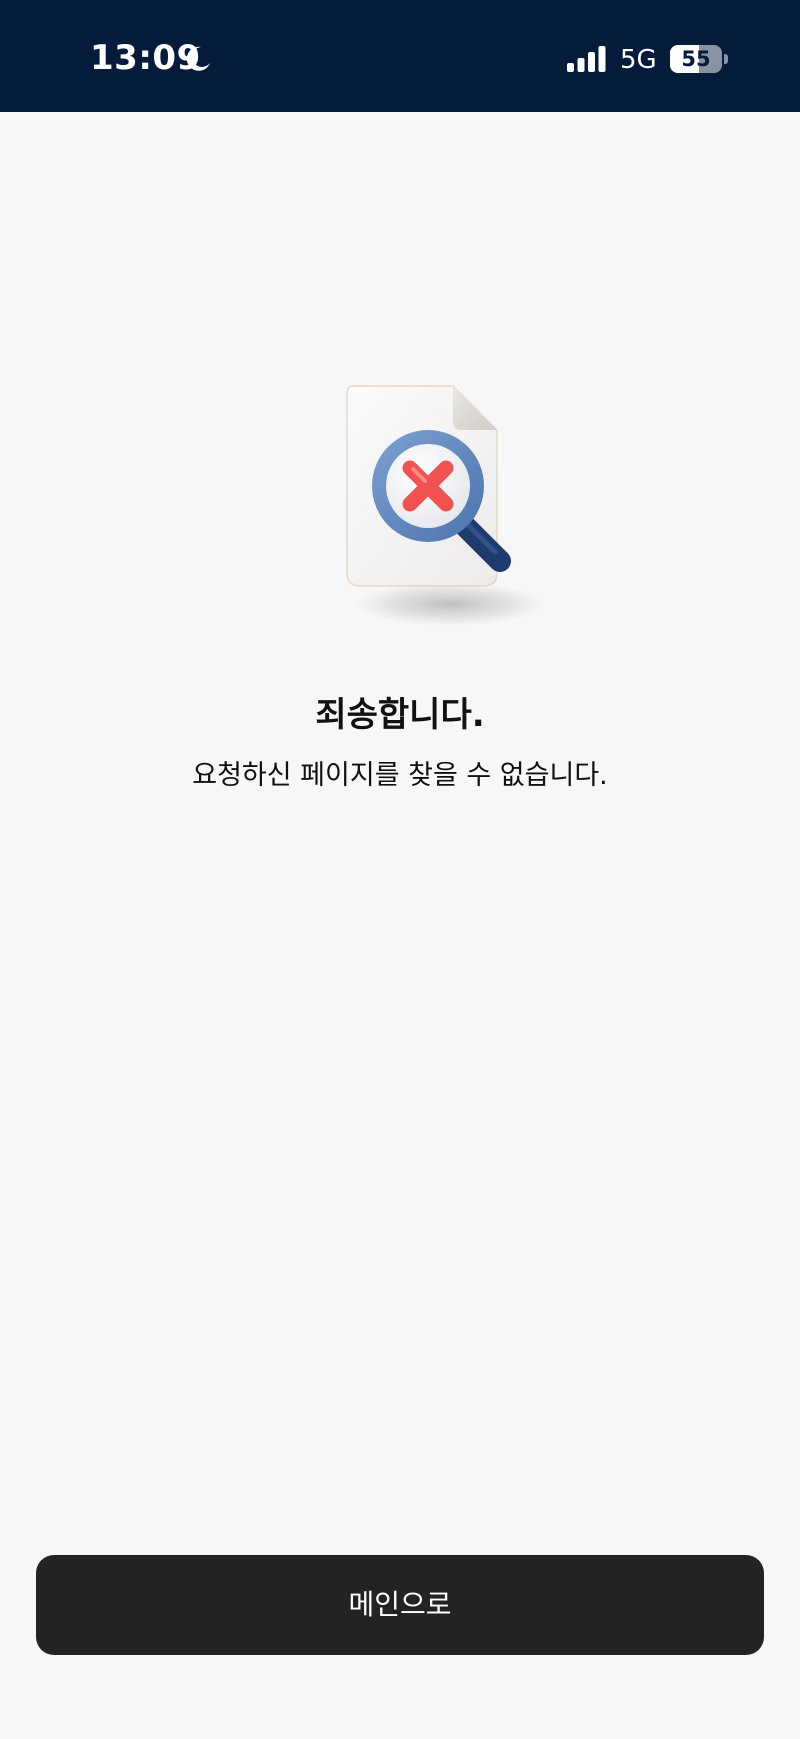  Describe the element at coordinates (198, 58) in the screenshot. I see `moon-icon` at that location.